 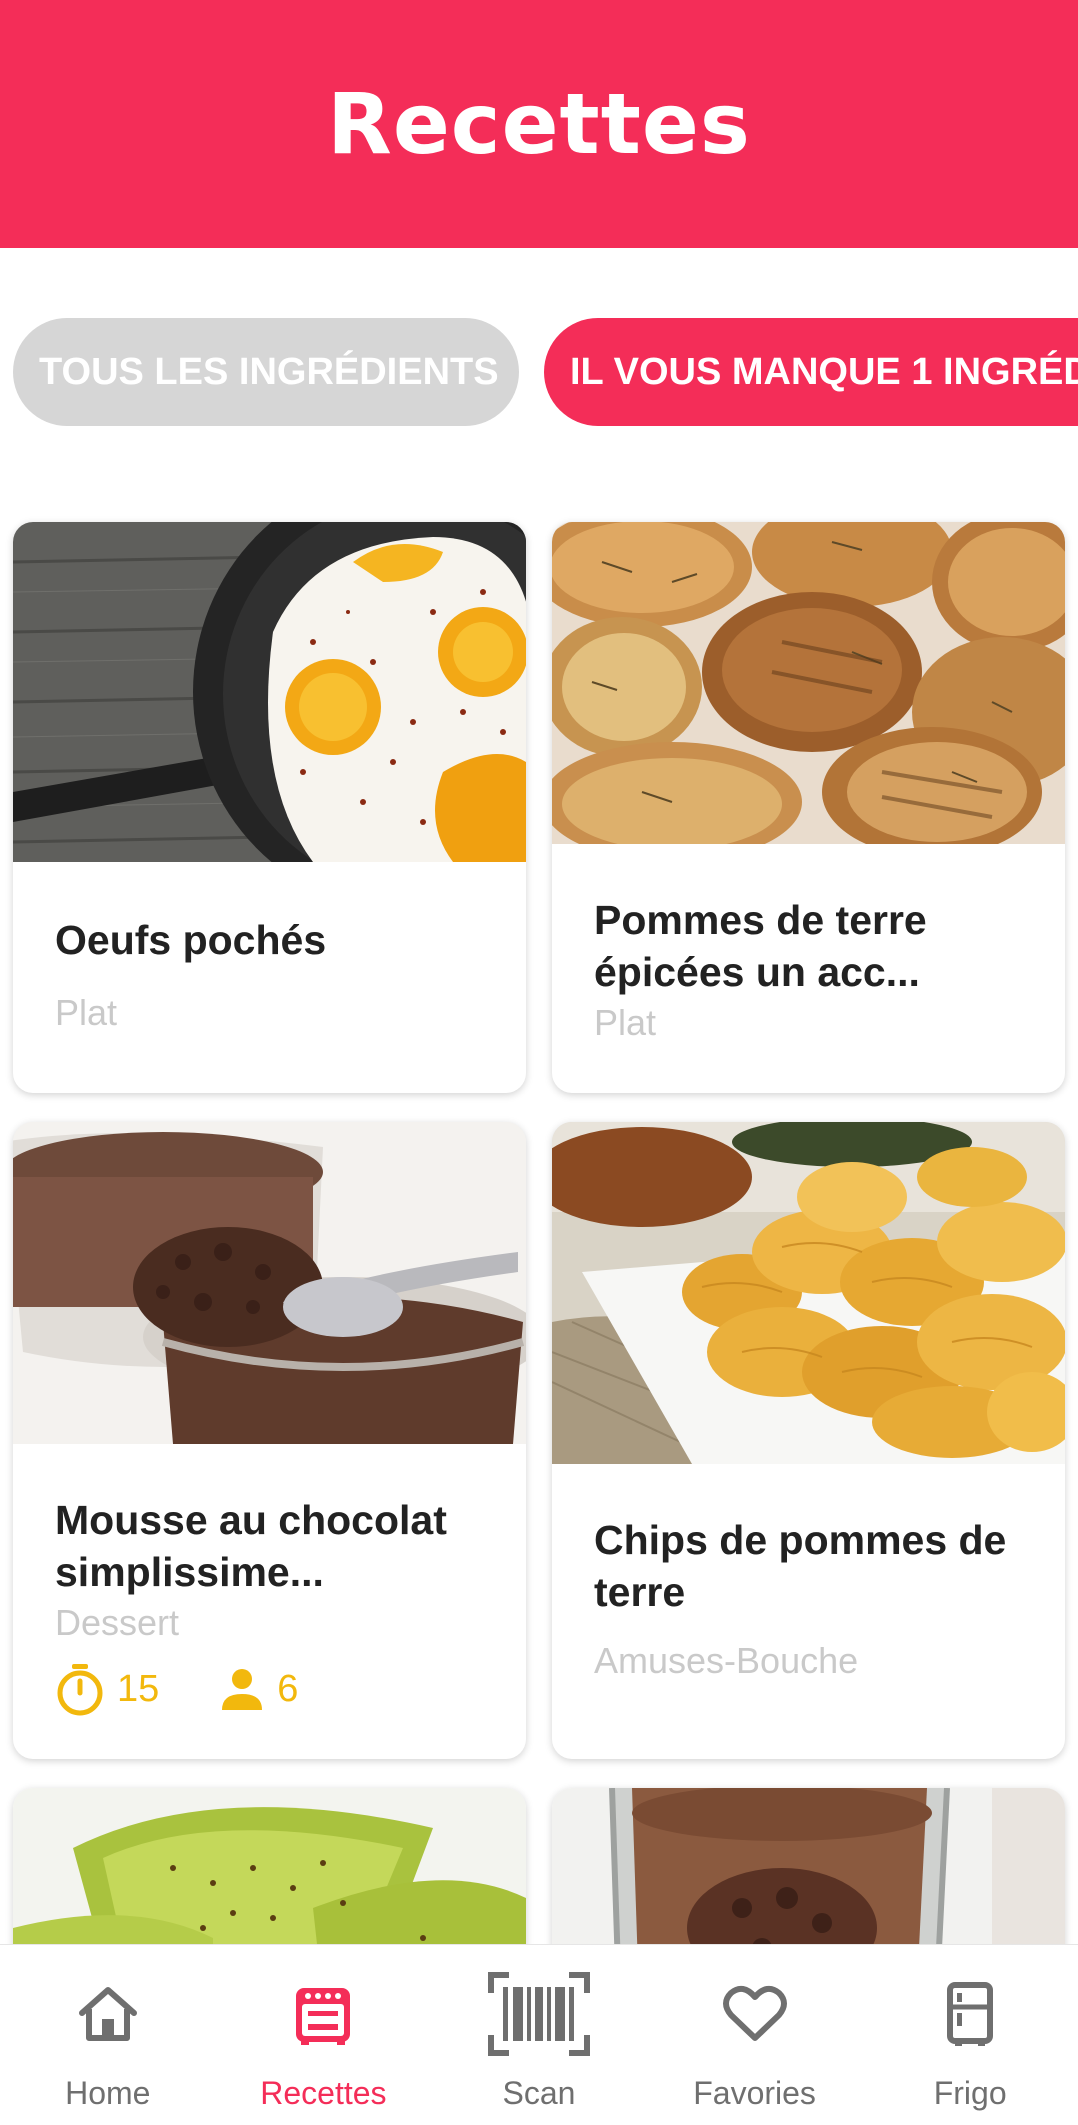 What do you see at coordinates (800, 1566) in the screenshot?
I see `recipe-title: Chips de pommes de terre` at bounding box center [800, 1566].